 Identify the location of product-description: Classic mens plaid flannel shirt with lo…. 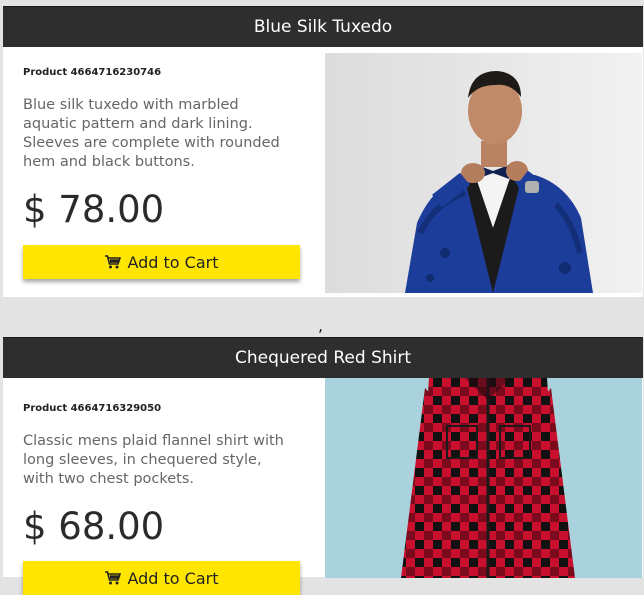
(153, 460).